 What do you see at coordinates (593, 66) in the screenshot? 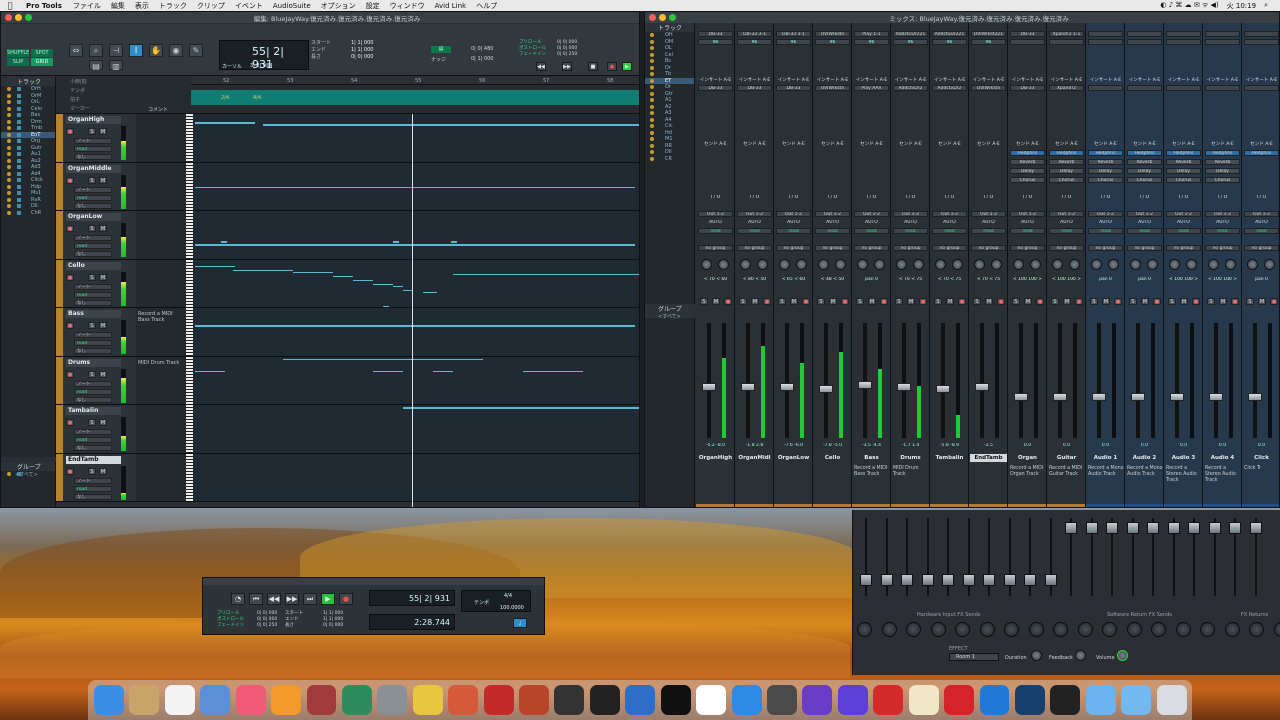
I see `stop-icon: ■` at bounding box center [593, 66].